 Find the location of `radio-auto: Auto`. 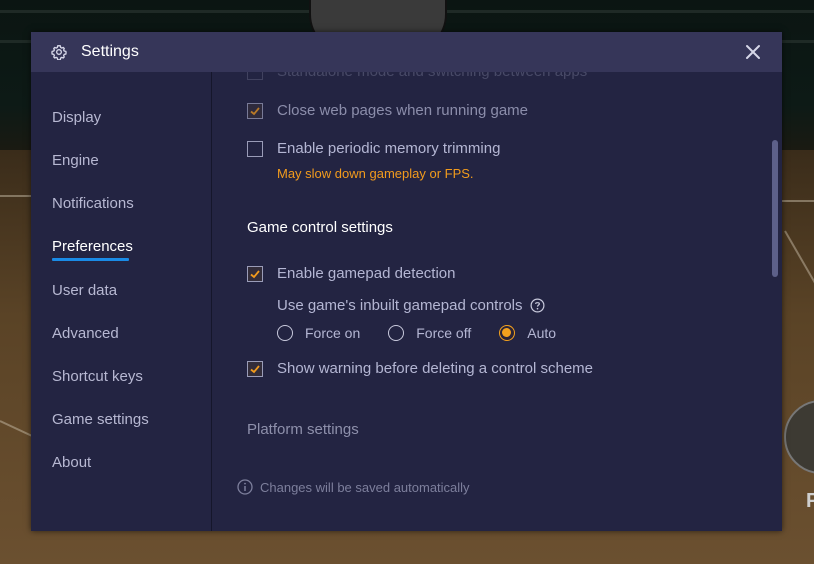

radio-auto: Auto is located at coordinates (527, 333).